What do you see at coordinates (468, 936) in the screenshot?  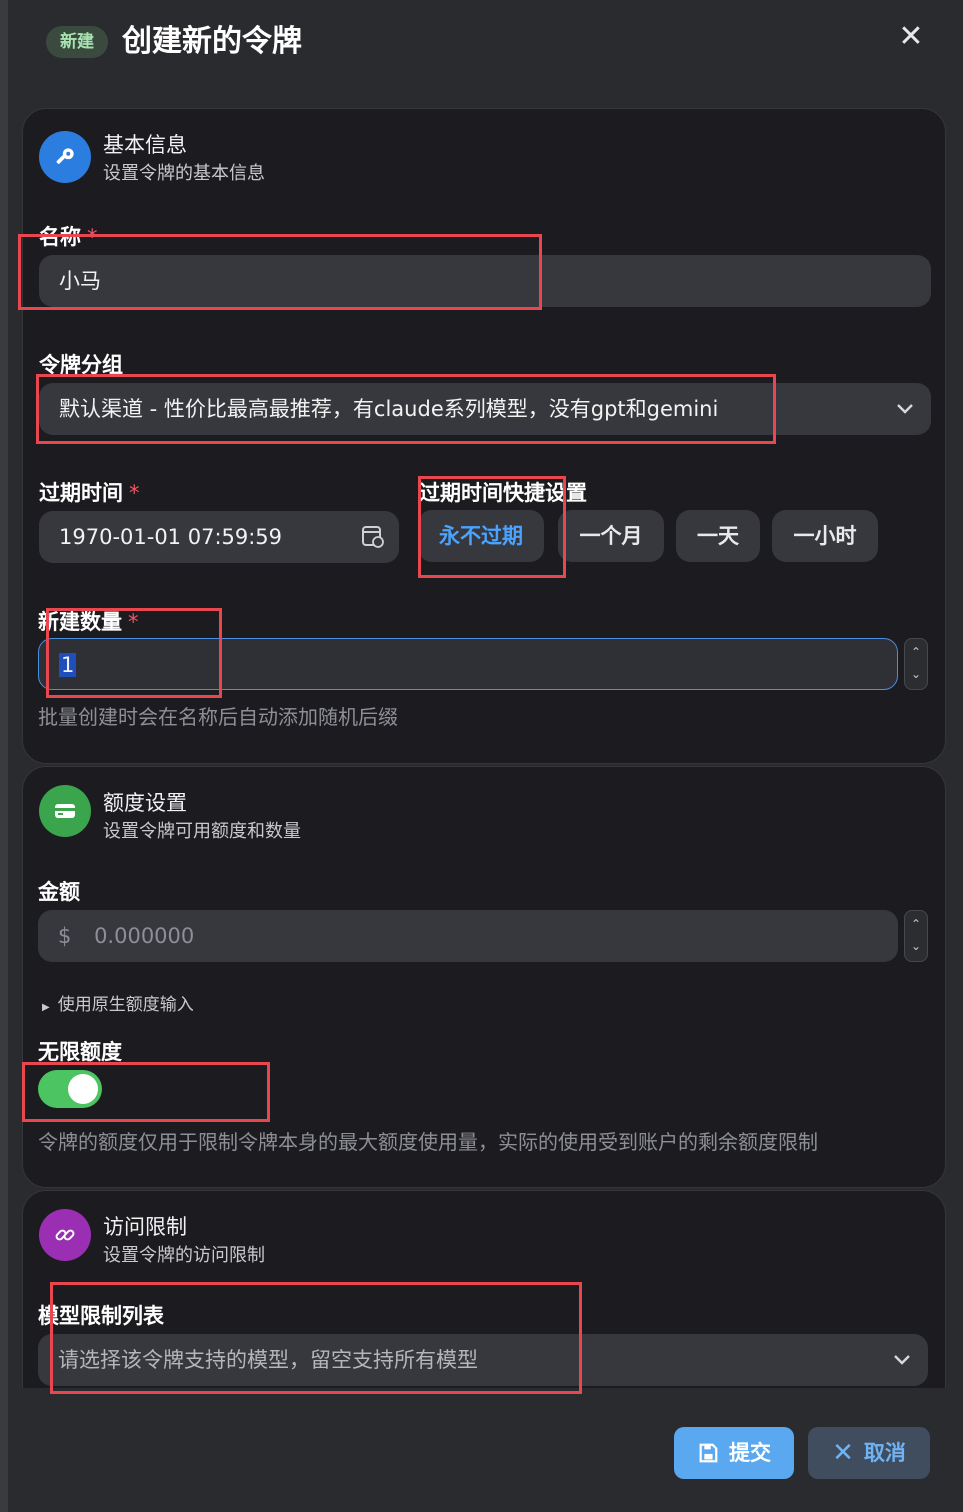 I see `amount-input: $ 0.000000` at bounding box center [468, 936].